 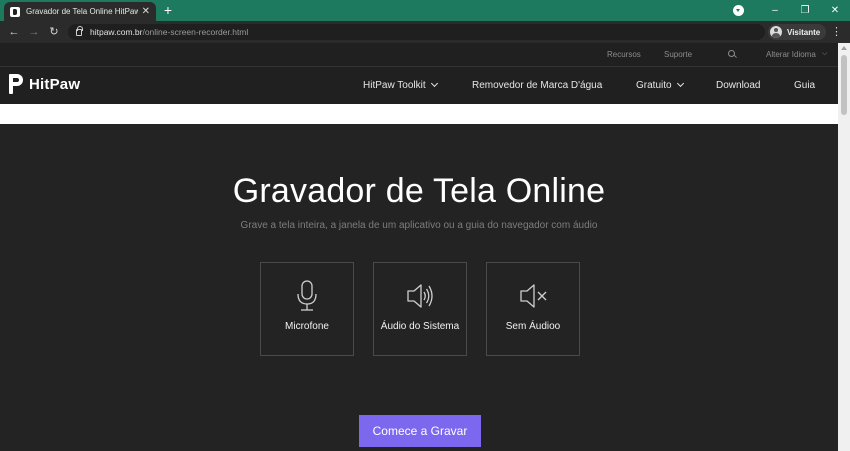 I want to click on minimize-button: –, so click(x=775, y=10).